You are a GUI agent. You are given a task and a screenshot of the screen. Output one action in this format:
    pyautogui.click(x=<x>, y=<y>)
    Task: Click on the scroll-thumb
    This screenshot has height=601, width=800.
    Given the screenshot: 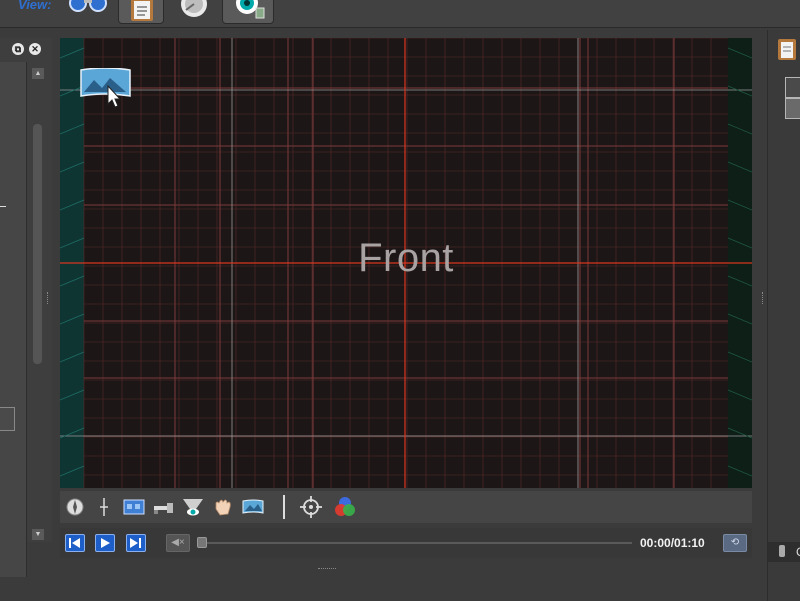 What is the action you would take?
    pyautogui.click(x=37, y=244)
    